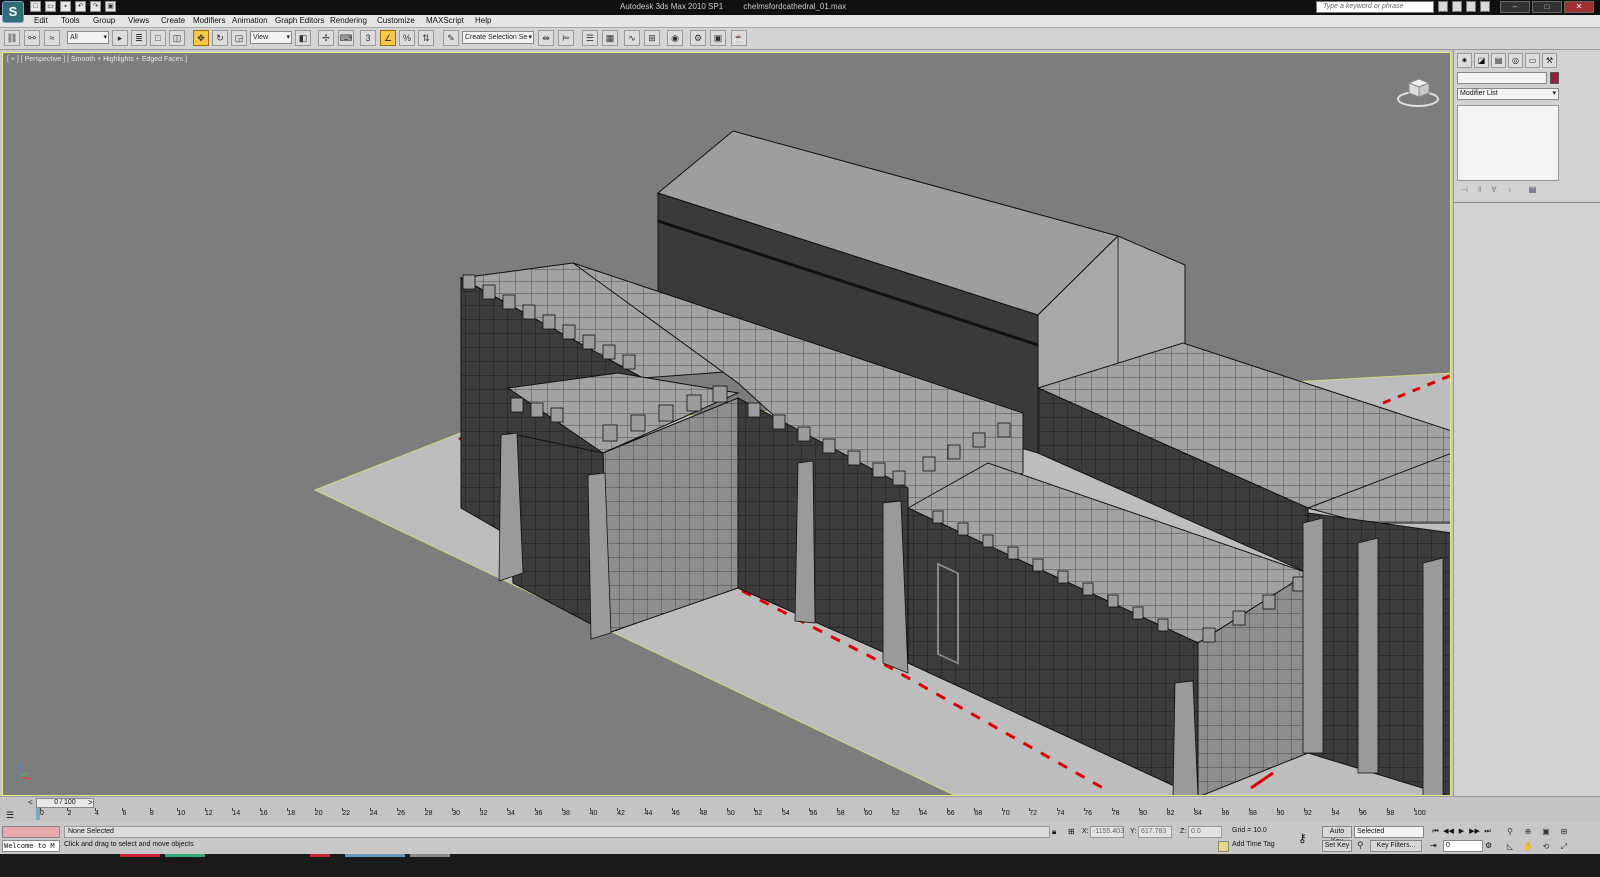 Image resolution: width=1600 pixels, height=877 pixels. I want to click on play-icon: ▶, so click(1461, 831).